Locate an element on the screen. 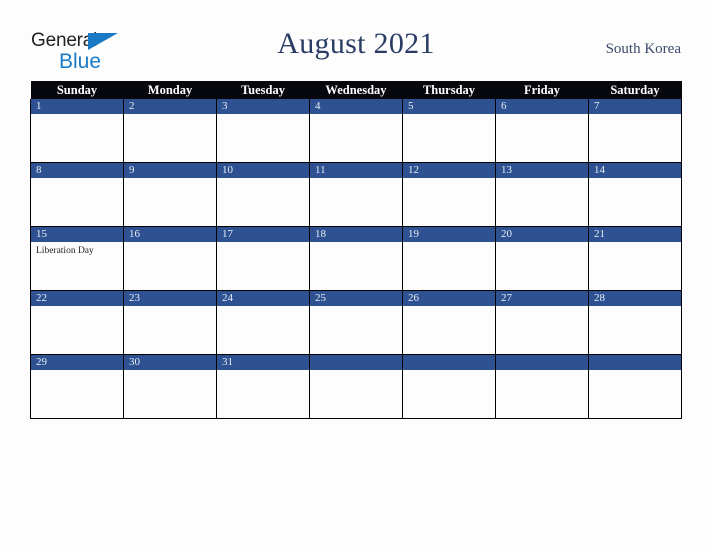 The image size is (712, 550). day-number: 29 is located at coordinates (77, 362).